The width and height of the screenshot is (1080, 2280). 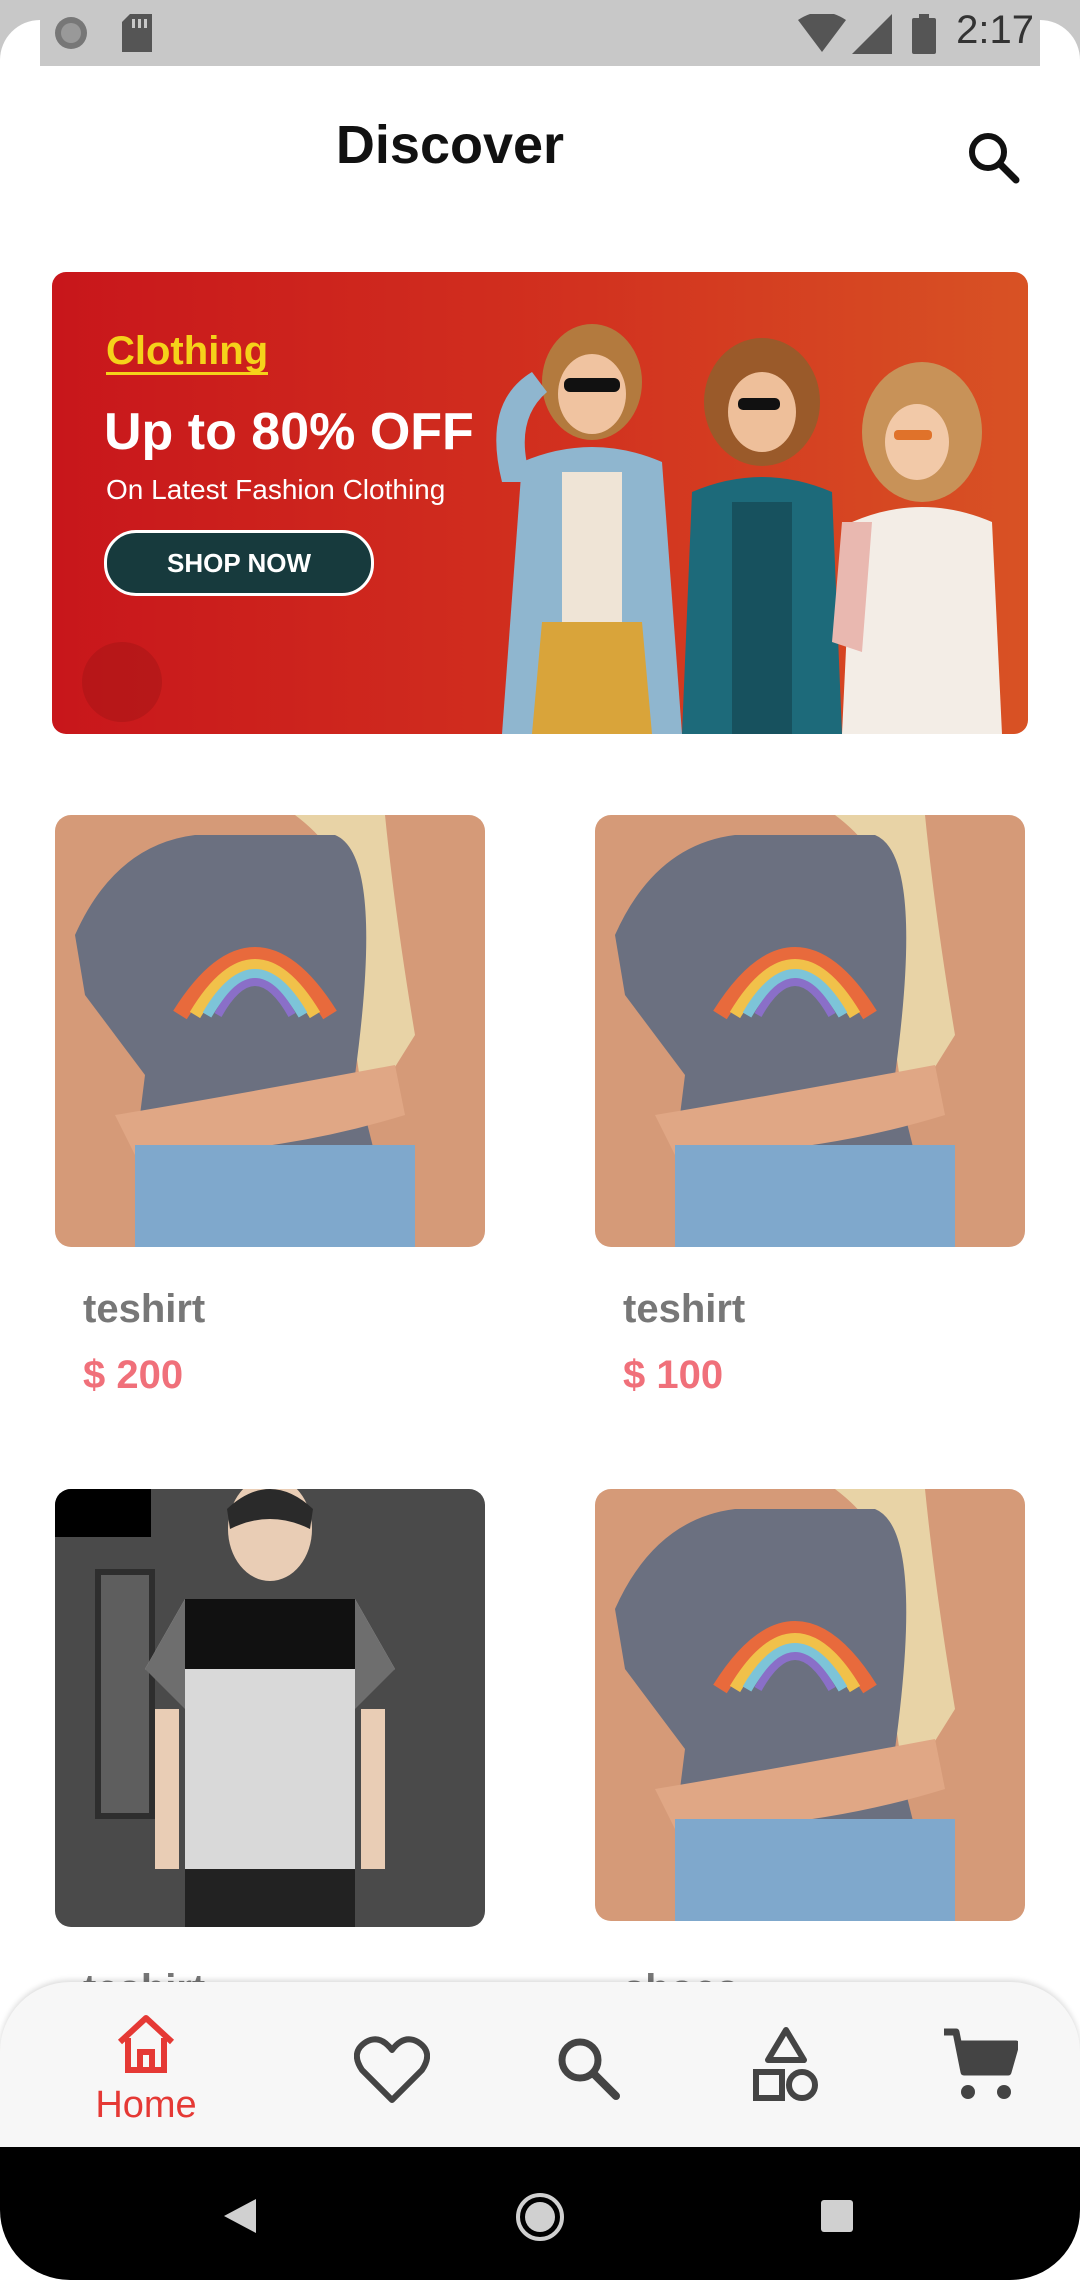 I want to click on sync-icon, so click(x=71, y=33).